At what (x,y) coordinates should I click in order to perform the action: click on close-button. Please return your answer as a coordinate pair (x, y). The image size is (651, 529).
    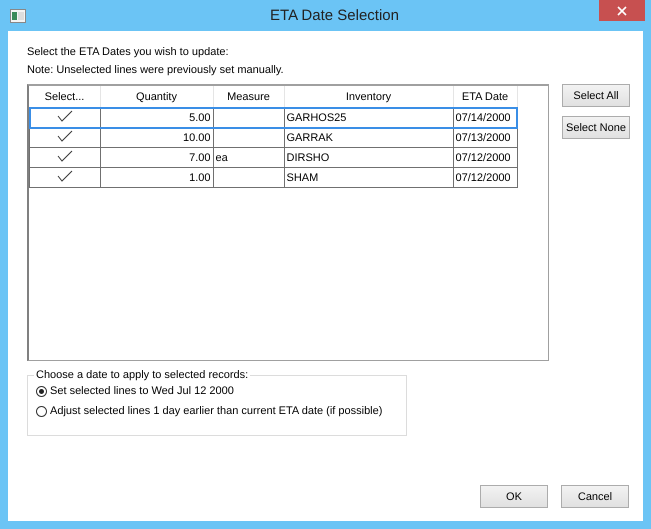
    Looking at the image, I should click on (622, 10).